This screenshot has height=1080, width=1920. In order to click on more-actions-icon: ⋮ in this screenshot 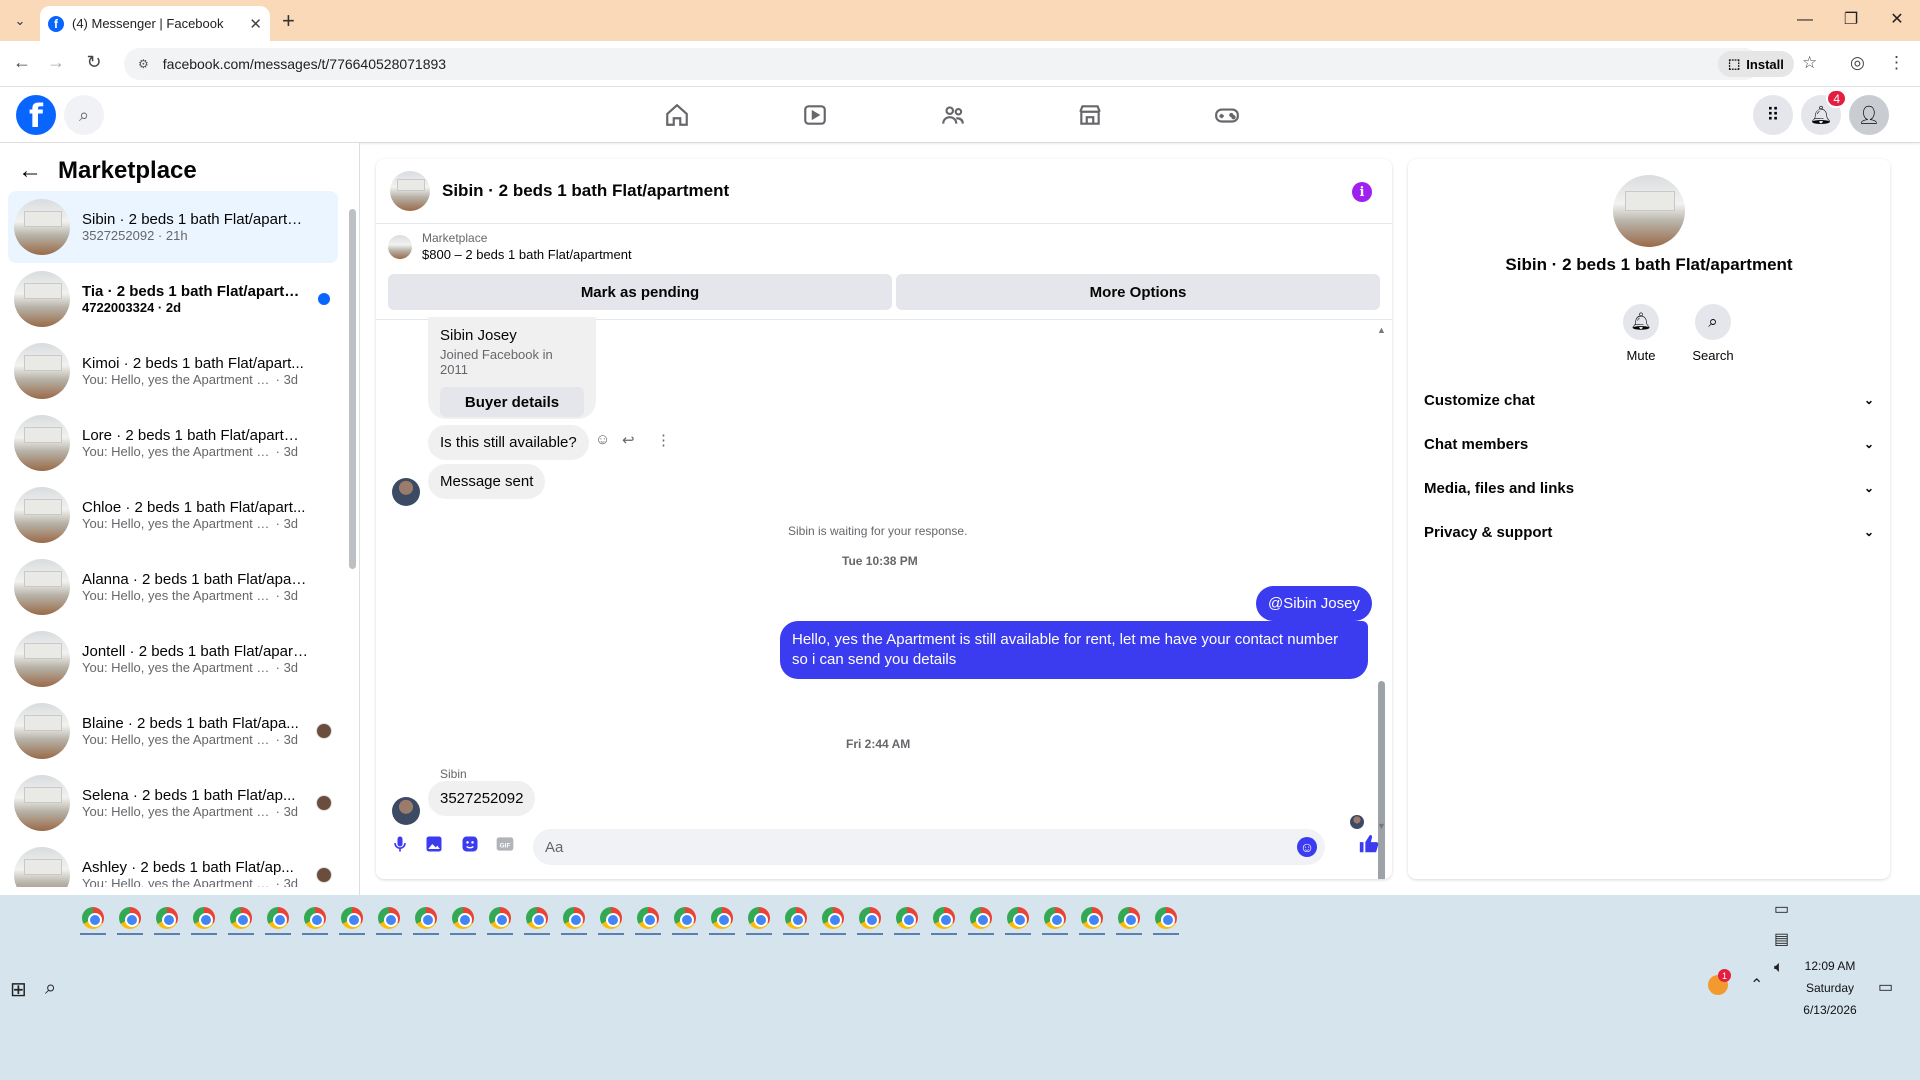, I will do `click(663, 440)`.